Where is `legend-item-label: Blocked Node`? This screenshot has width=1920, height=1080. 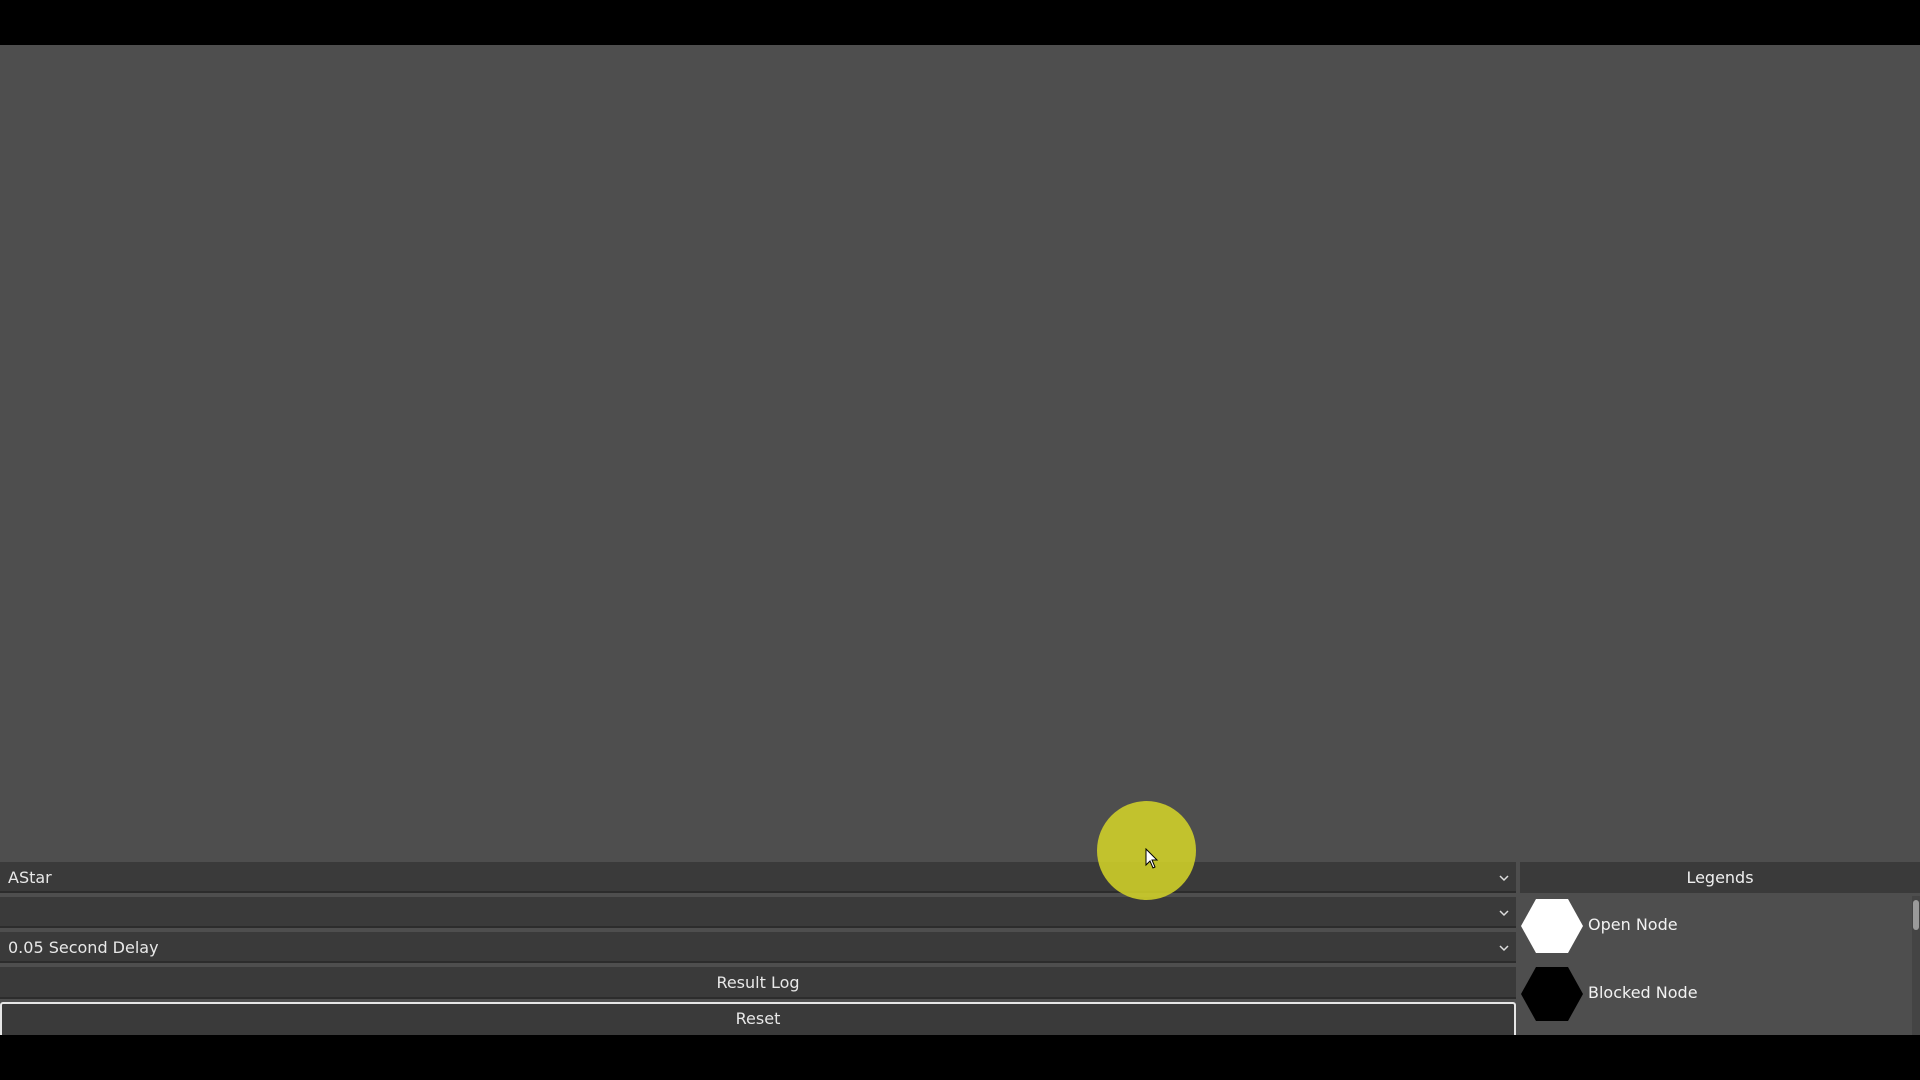
legend-item-label: Blocked Node is located at coordinates (1643, 992).